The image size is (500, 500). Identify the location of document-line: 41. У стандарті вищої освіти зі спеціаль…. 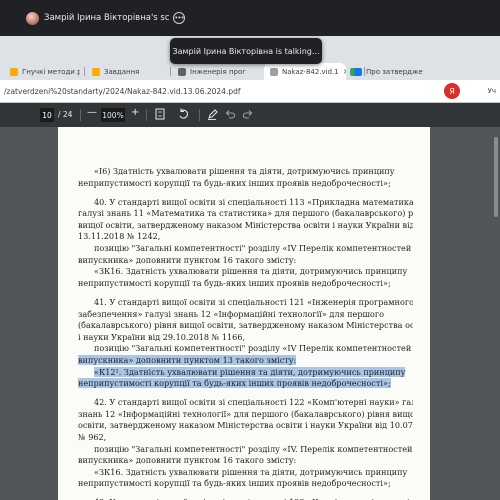
(245, 303).